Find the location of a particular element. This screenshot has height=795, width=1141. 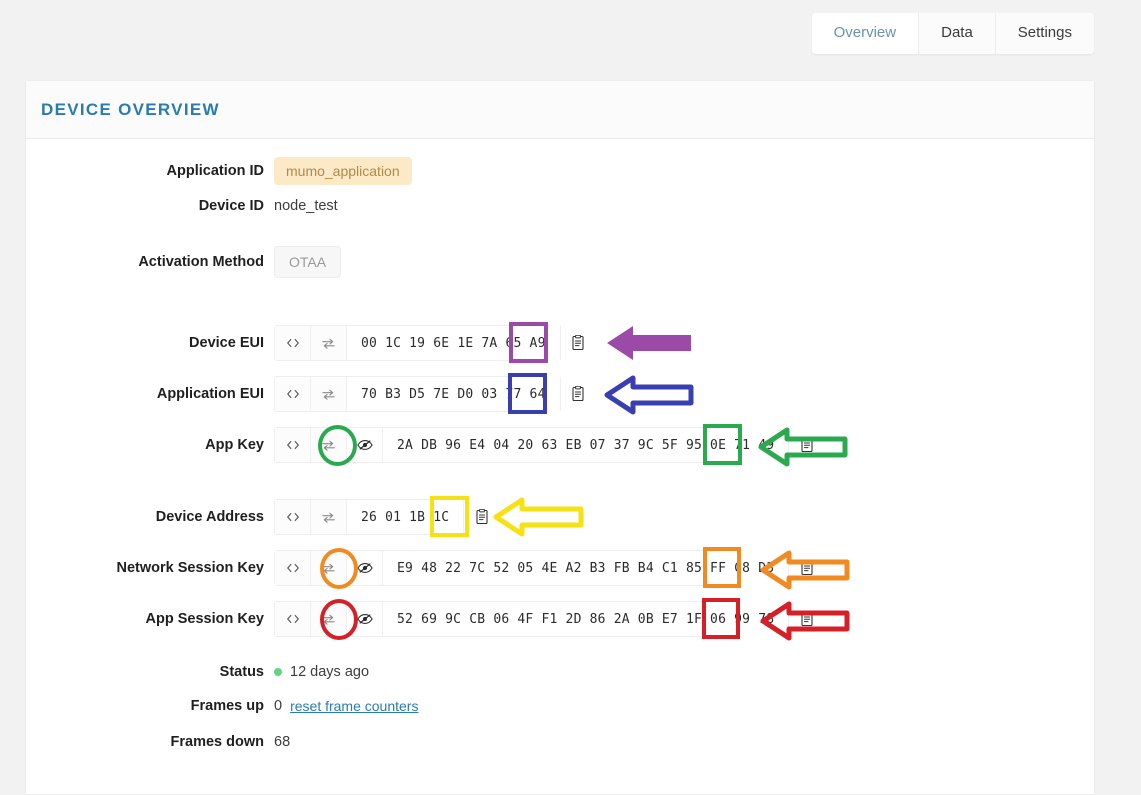

row-device-eui: Device EUI 00 1C 19 6E 1E 7A 65 A9 is located at coordinates (311, 343).